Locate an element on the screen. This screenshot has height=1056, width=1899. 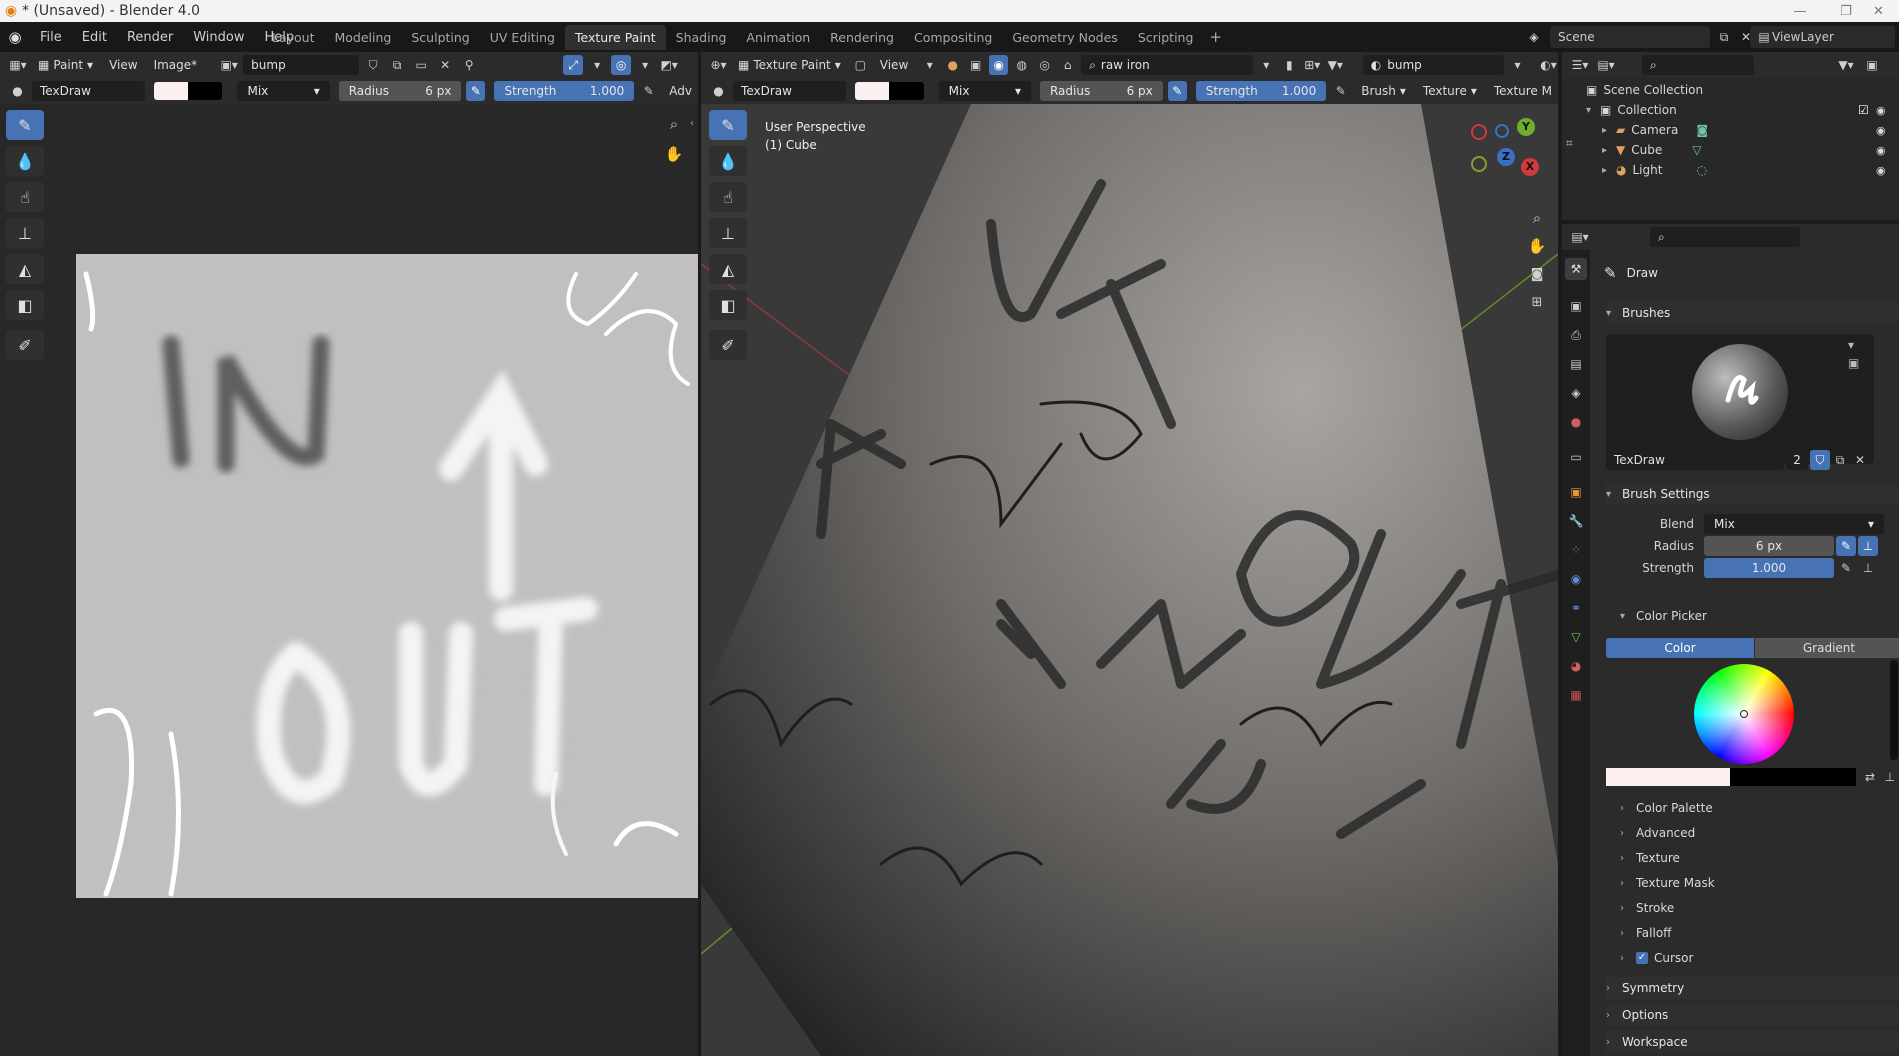
menu-window: Window is located at coordinates (218, 37).